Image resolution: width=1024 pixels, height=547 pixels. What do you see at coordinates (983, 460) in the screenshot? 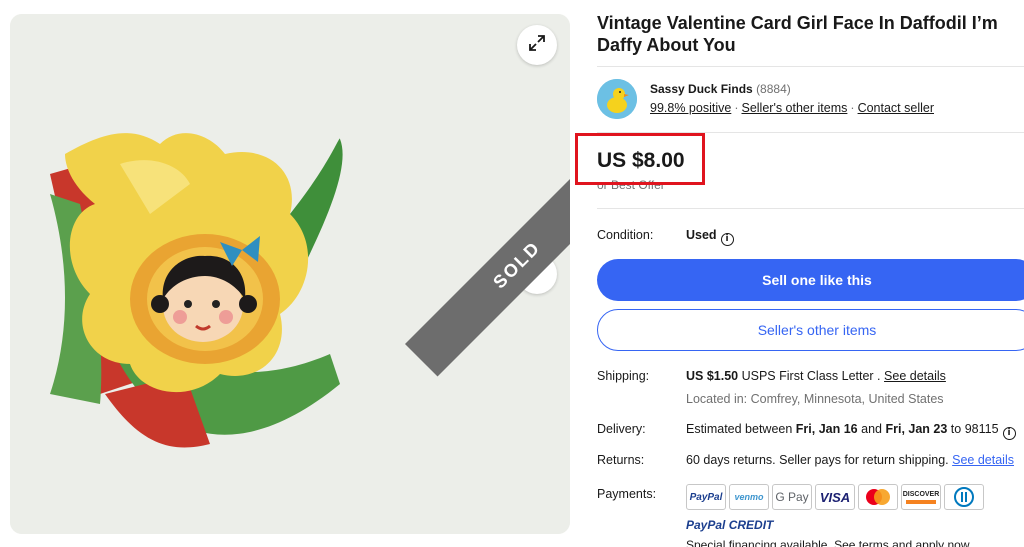
I see `returns-see-details-link: See details` at bounding box center [983, 460].